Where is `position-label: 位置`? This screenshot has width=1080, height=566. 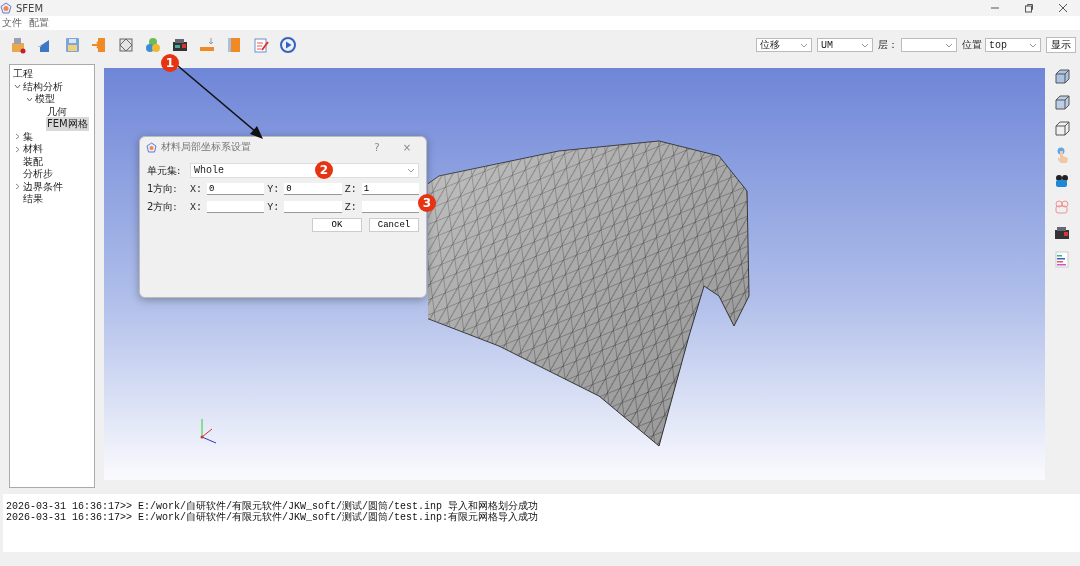
position-label: 位置 is located at coordinates (972, 45).